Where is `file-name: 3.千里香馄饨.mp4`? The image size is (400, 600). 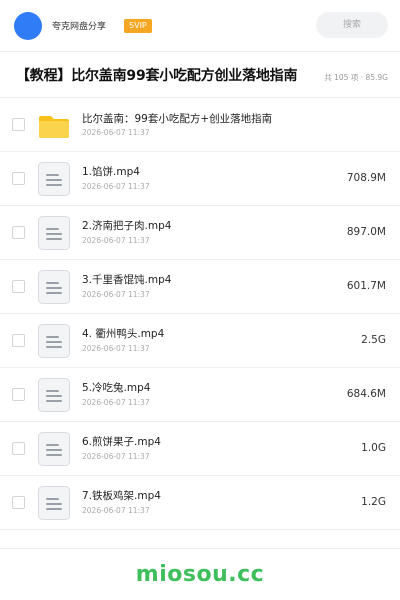 file-name: 3.千里香馄饨.mp4 is located at coordinates (127, 280).